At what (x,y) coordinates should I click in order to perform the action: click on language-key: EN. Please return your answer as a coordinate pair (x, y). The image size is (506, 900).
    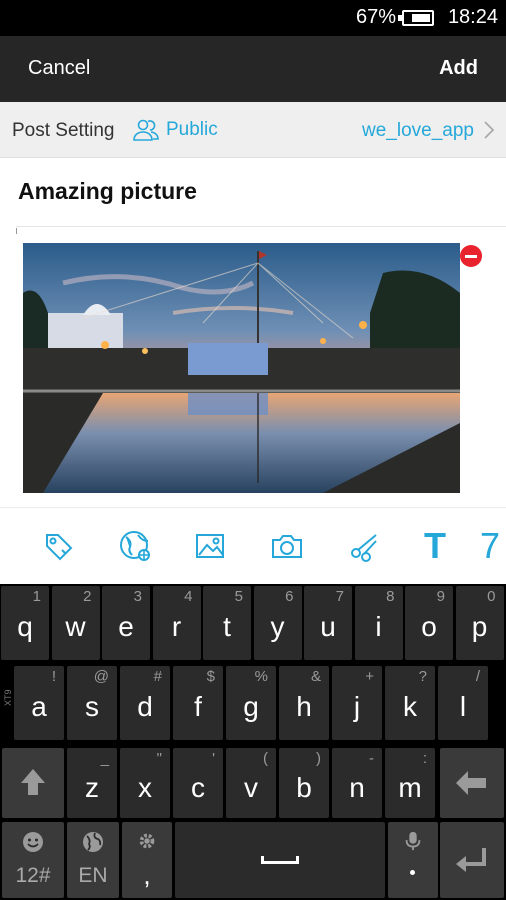
    Looking at the image, I should click on (93, 860).